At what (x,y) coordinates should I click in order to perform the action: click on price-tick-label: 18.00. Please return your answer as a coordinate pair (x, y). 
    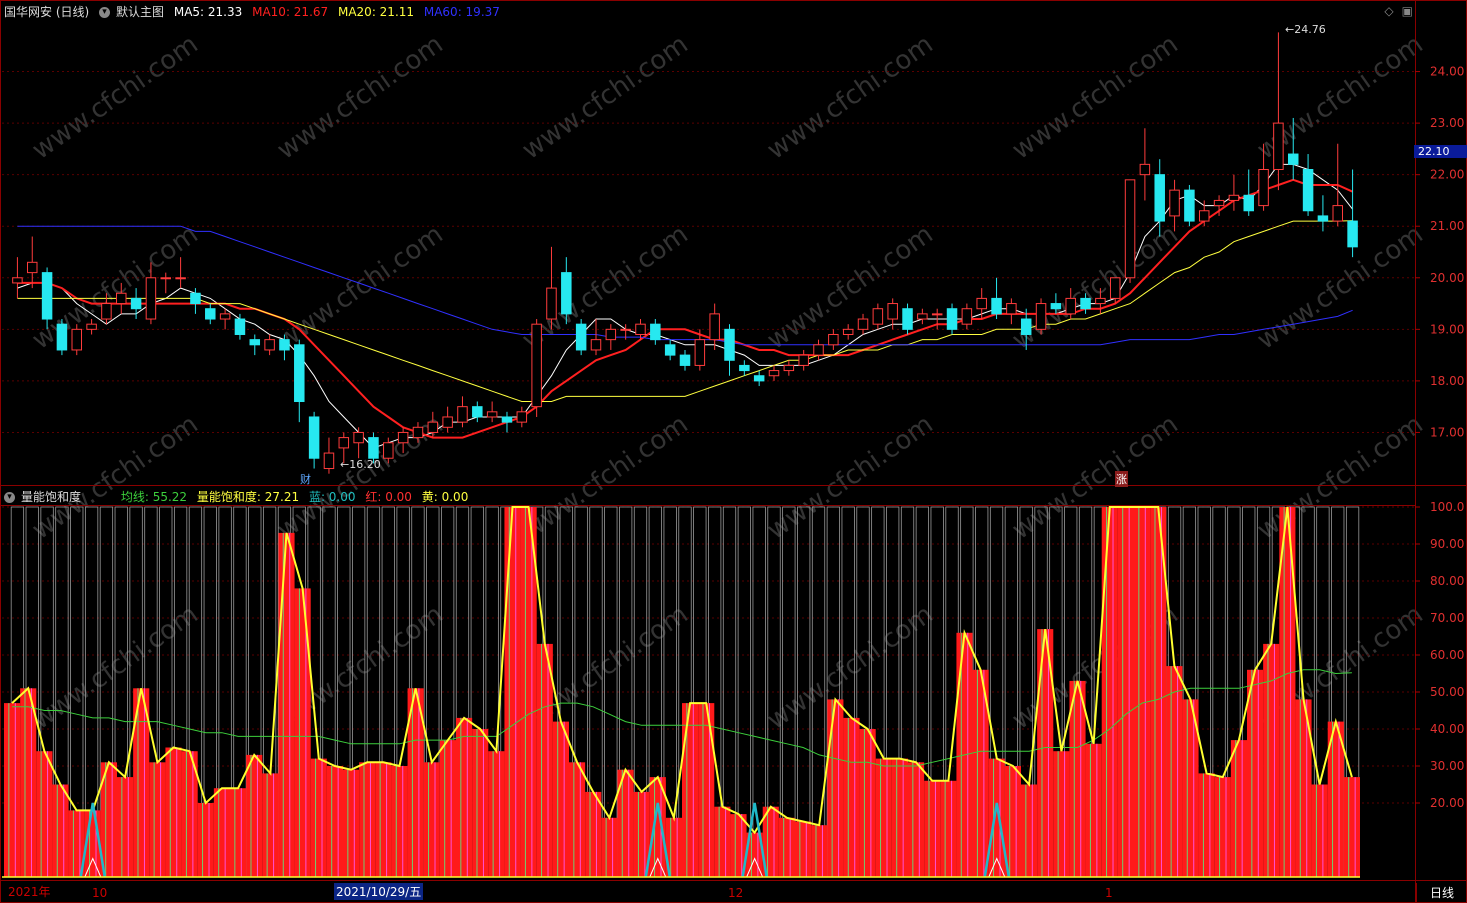
    Looking at the image, I should click on (1447, 381).